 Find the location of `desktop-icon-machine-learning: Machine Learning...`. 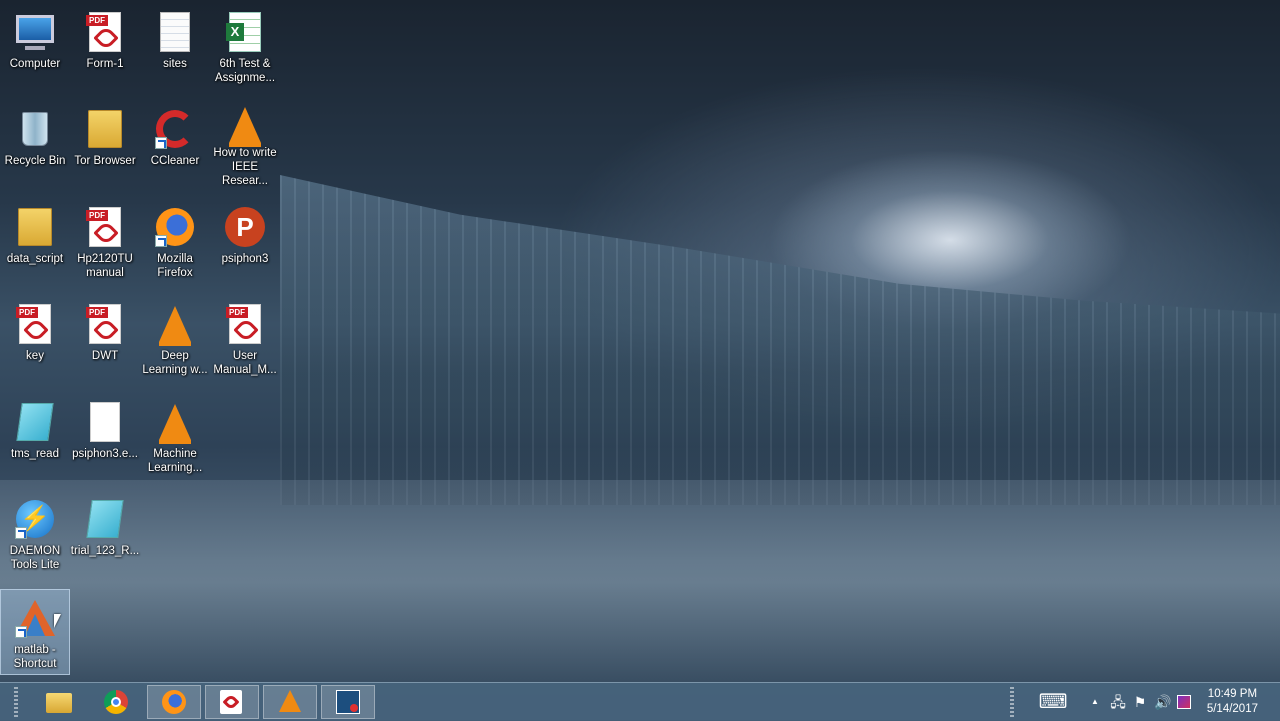

desktop-icon-machine-learning: Machine Learning... is located at coordinates (175, 437).